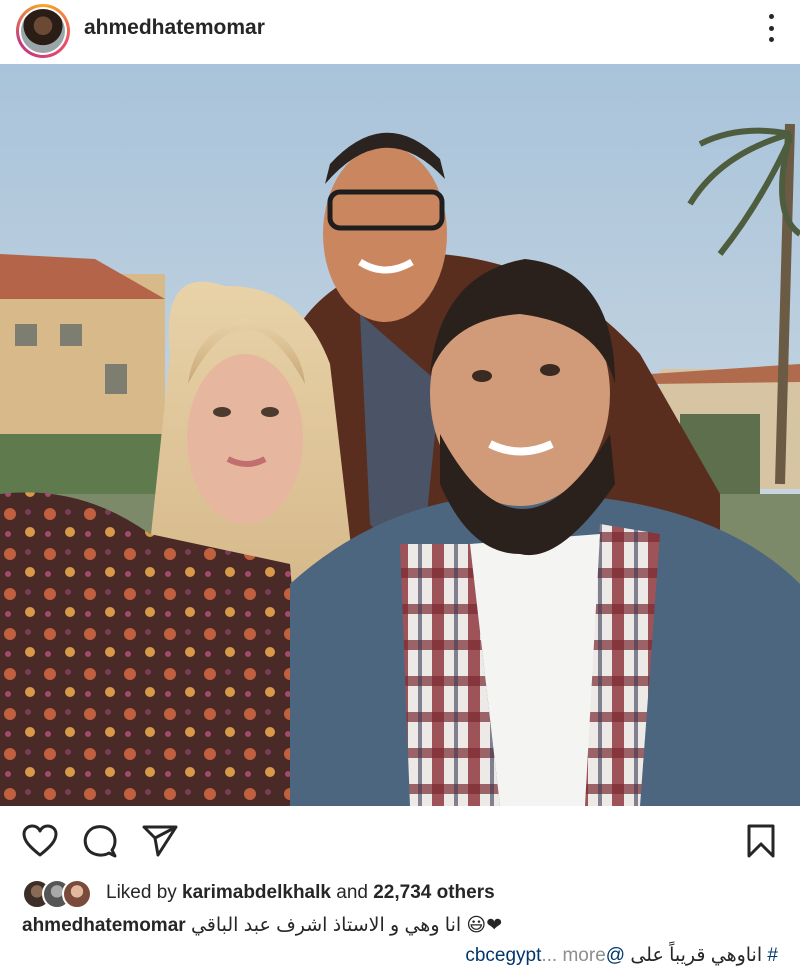  What do you see at coordinates (174, 28) in the screenshot?
I see `post-username: ahmedhatemomar` at bounding box center [174, 28].